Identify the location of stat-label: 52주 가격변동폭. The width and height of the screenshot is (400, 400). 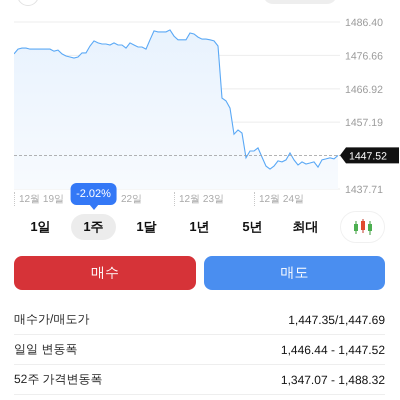
(58, 379).